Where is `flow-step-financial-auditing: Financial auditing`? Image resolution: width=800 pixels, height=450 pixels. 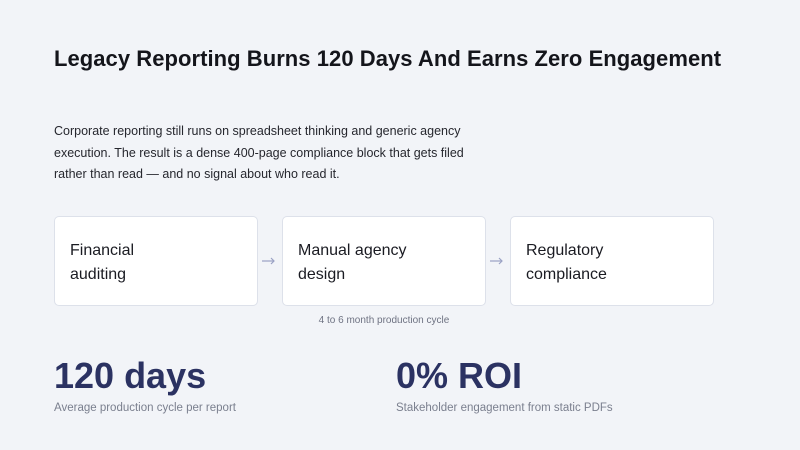
flow-step-financial-auditing: Financial auditing is located at coordinates (156, 261).